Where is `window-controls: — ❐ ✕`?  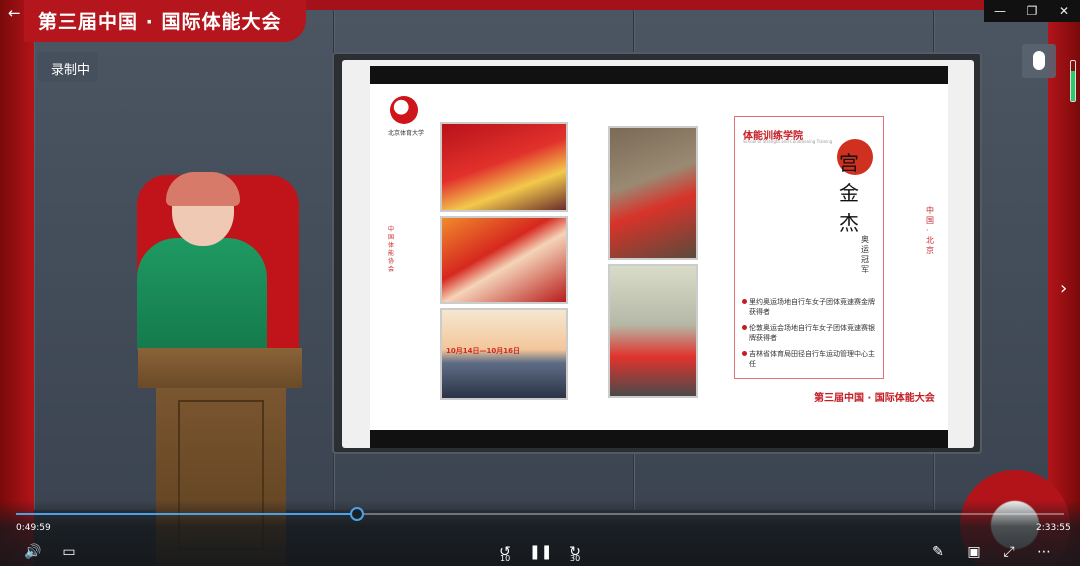
window-controls: — ❐ ✕ is located at coordinates (1032, 11).